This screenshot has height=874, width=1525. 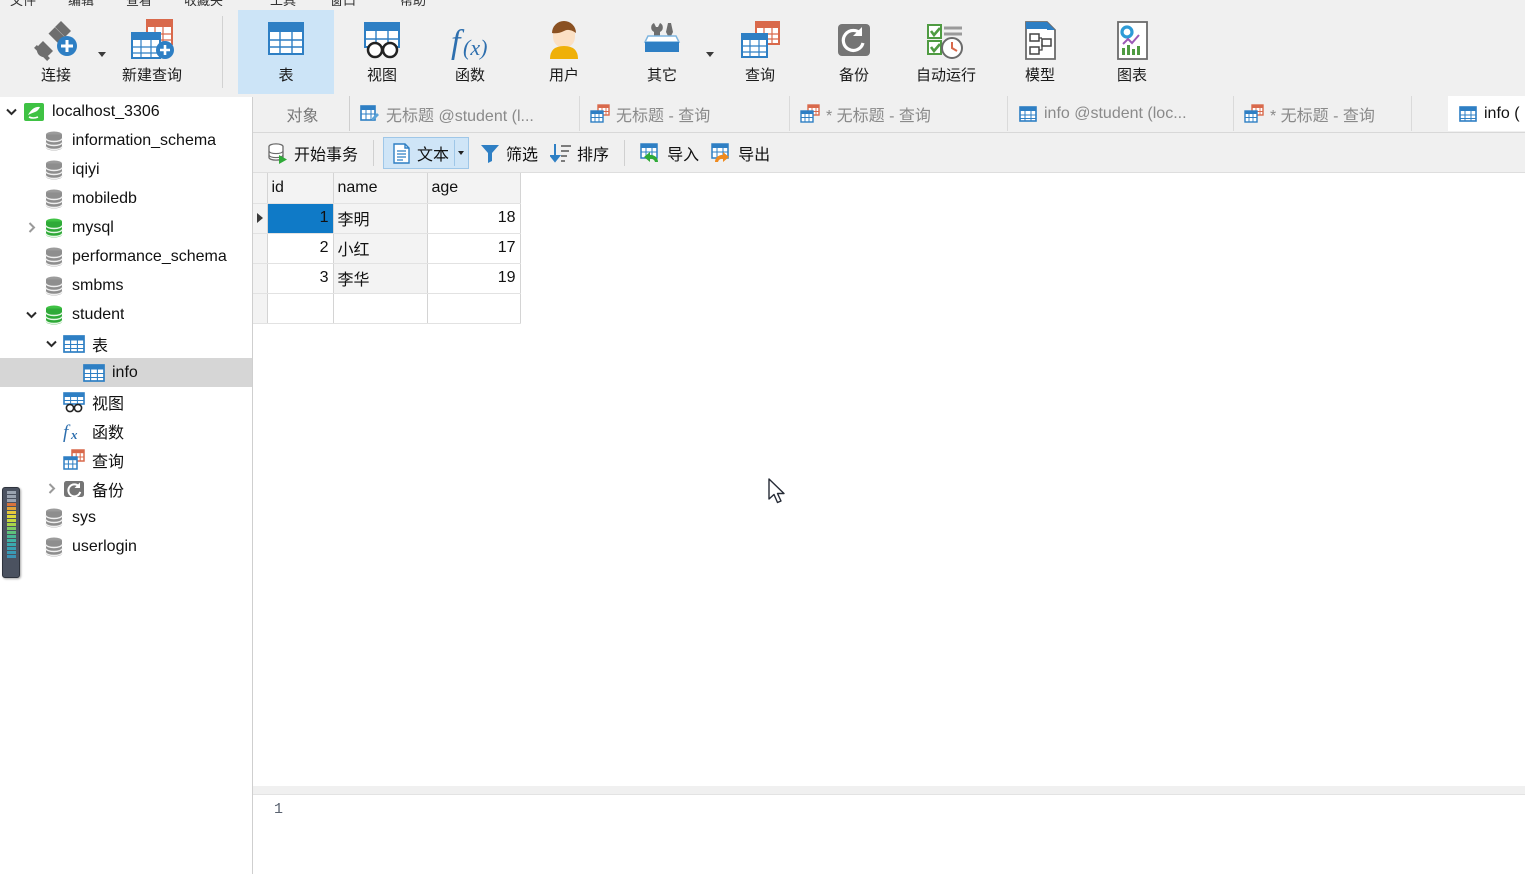 What do you see at coordinates (126, 227) in the screenshot?
I see `tree-item-mysql: mysql` at bounding box center [126, 227].